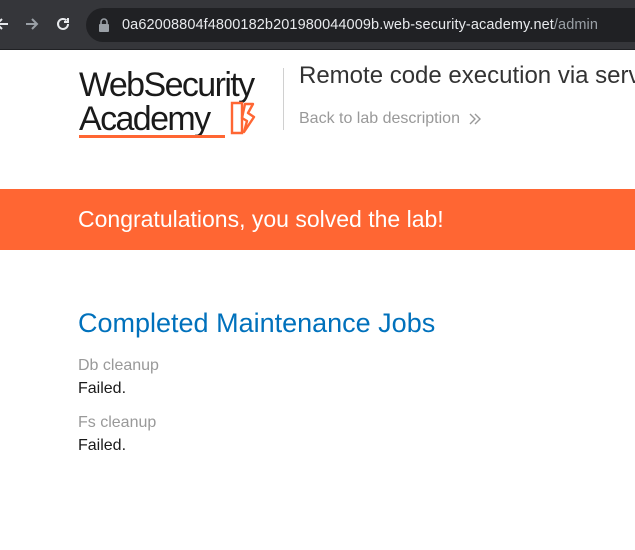 This screenshot has height=550, width=635. I want to click on academy-logo: WebSecurity Academy, so click(179, 104).